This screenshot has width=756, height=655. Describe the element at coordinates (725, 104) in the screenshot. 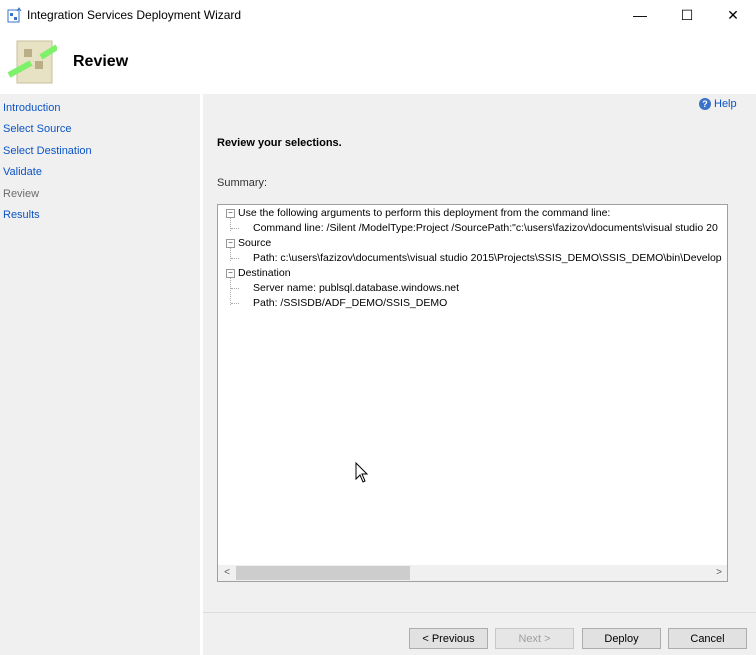

I see `help-label: Help` at that location.